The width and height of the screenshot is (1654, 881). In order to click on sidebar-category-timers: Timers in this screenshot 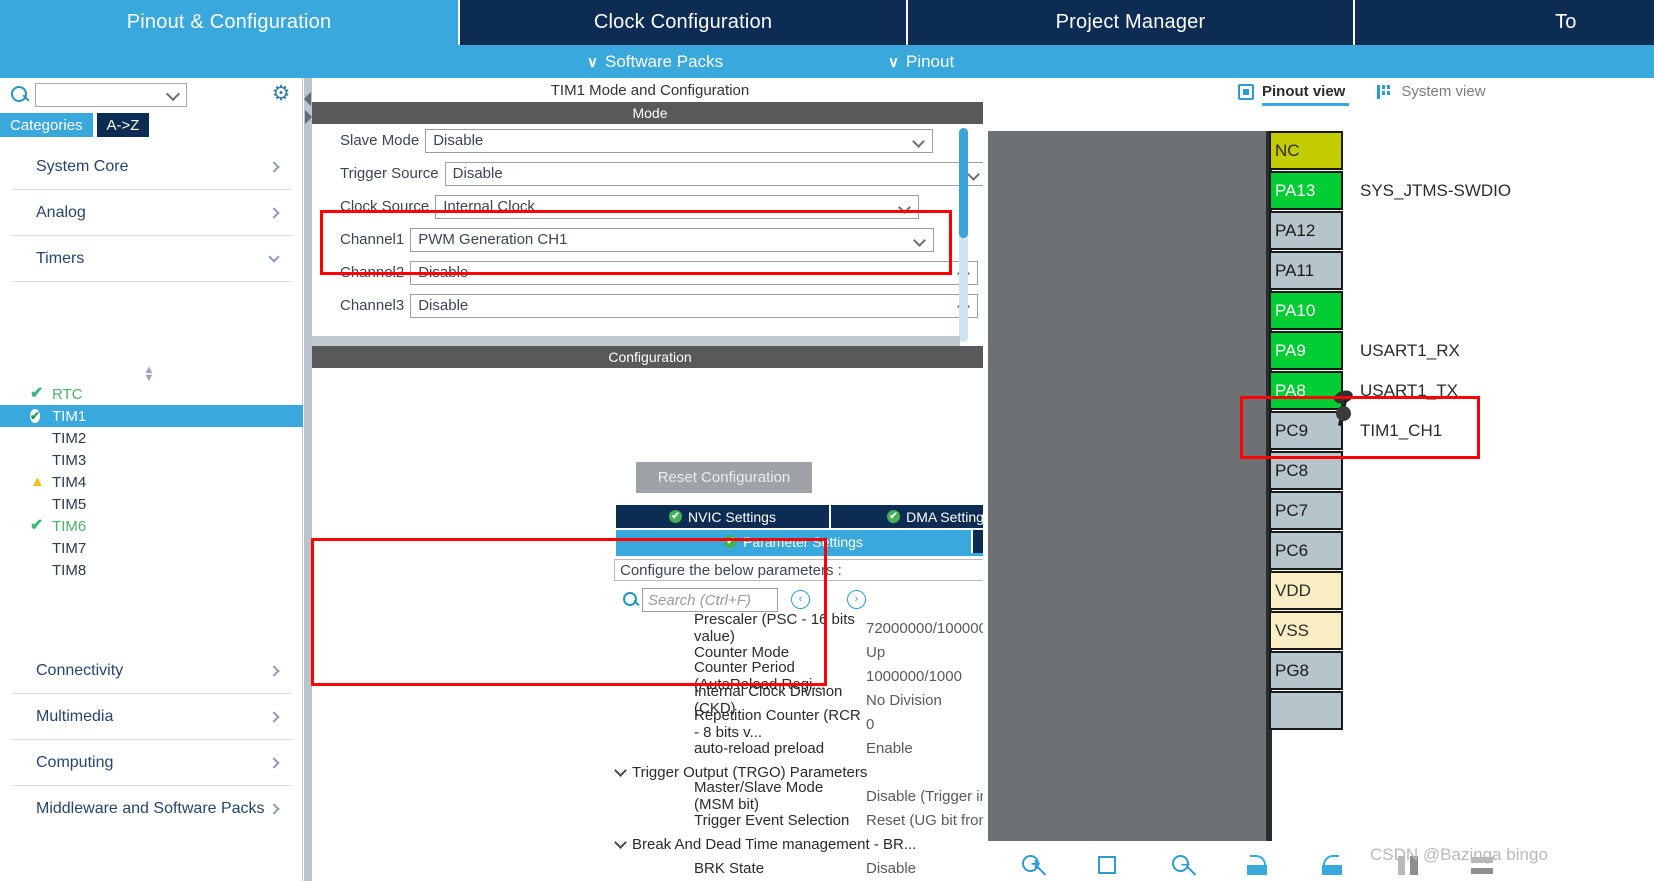, I will do `click(152, 259)`.